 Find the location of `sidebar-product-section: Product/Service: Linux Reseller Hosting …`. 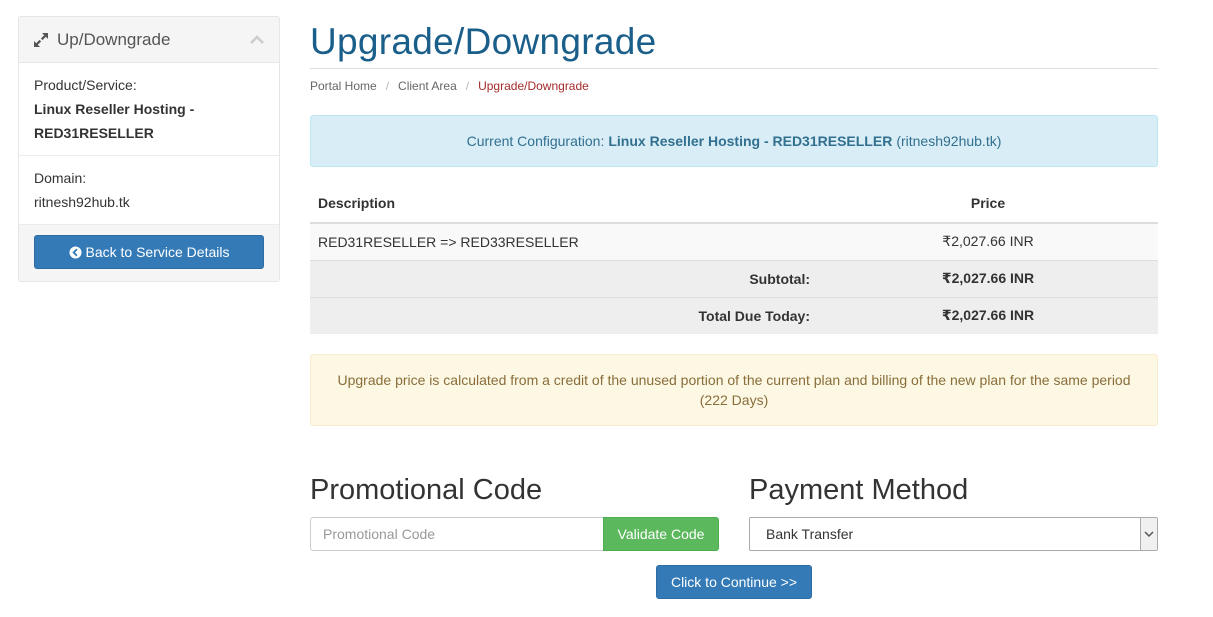

sidebar-product-section: Product/Service: Linux Reseller Hosting … is located at coordinates (149, 109).